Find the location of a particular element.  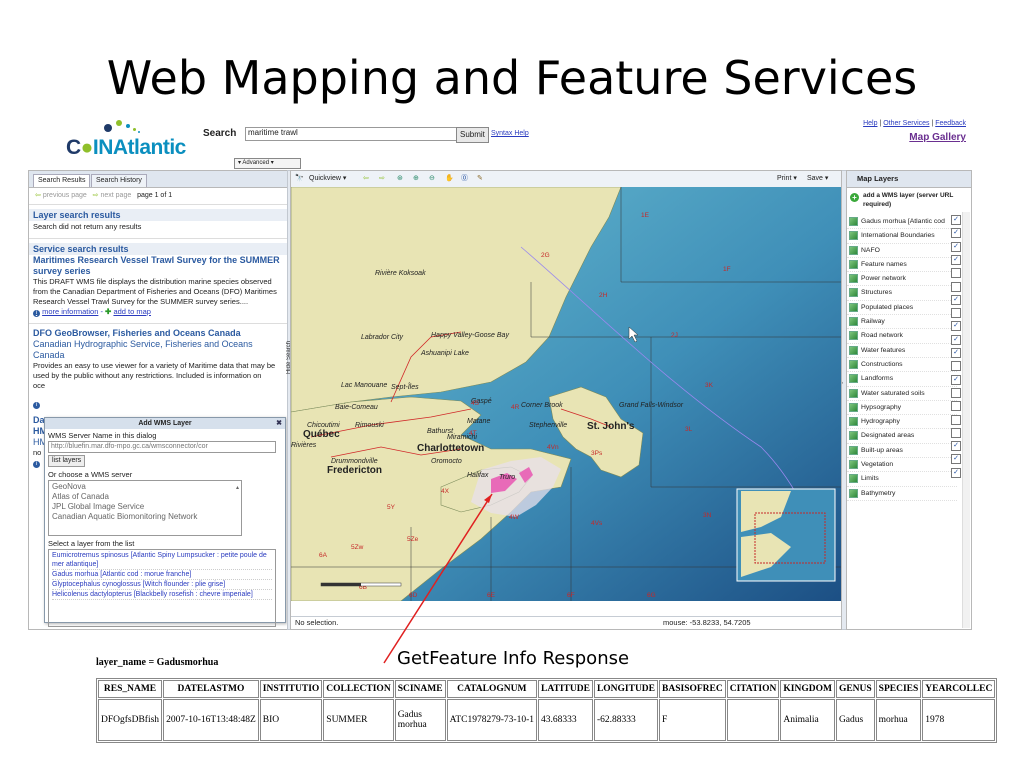

column-header: CATALOGNUM is located at coordinates (492, 689).